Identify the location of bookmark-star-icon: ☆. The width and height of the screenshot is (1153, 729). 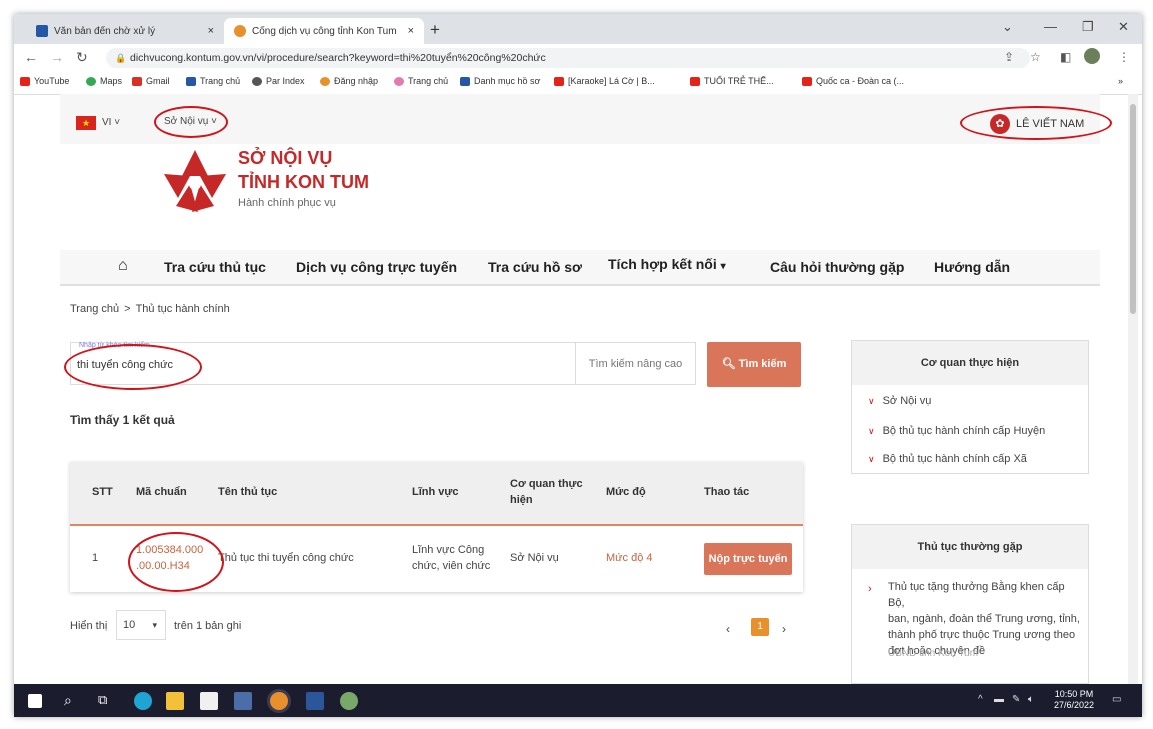
(1035, 57).